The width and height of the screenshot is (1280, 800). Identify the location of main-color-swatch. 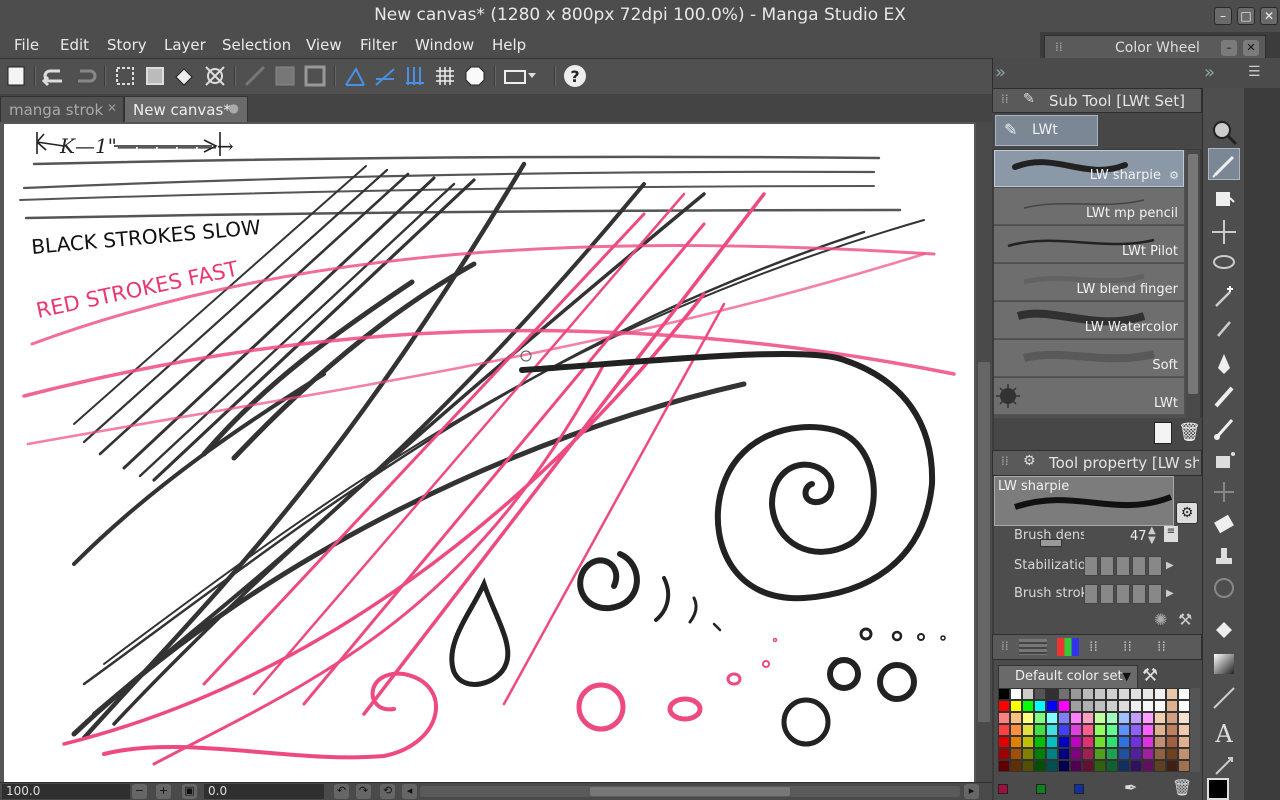
(1218, 789).